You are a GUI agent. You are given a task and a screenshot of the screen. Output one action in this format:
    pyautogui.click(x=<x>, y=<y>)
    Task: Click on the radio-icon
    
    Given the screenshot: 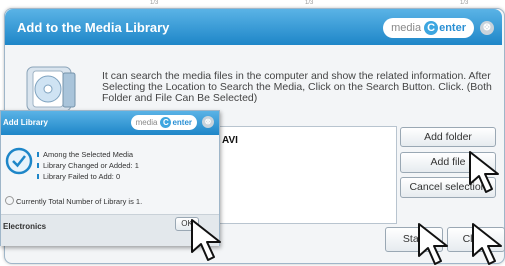 What is the action you would take?
    pyautogui.click(x=9, y=200)
    